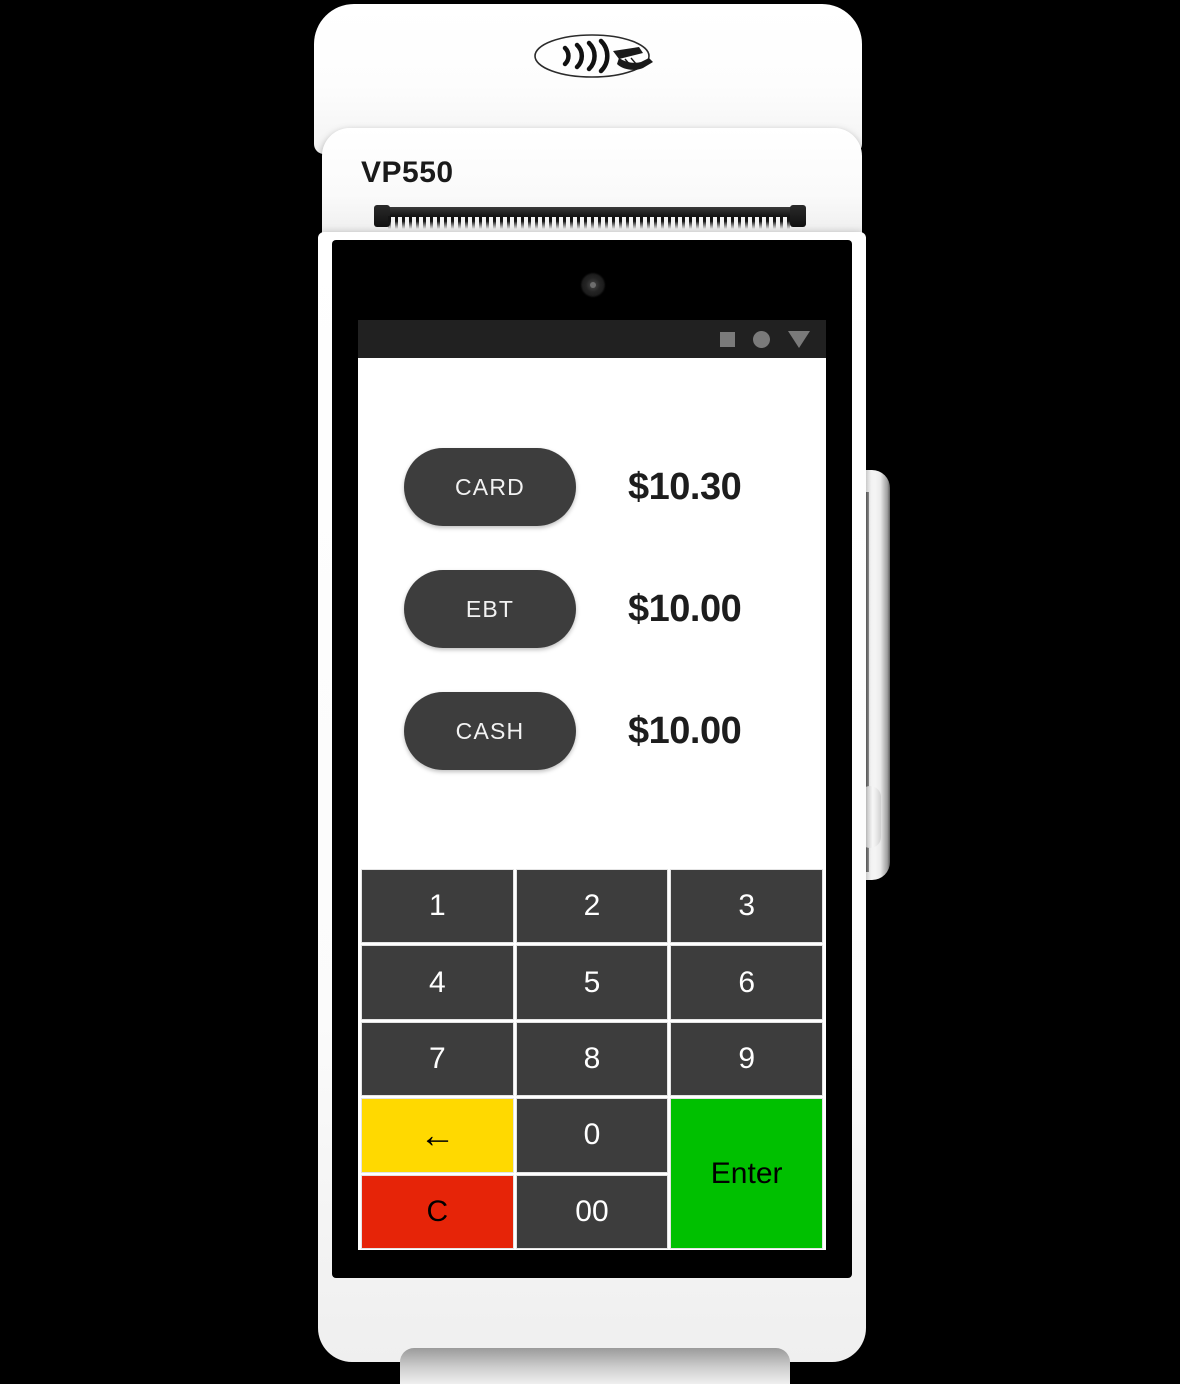 This screenshot has width=1180, height=1384. I want to click on receipt-tear-bar, so click(590, 219).